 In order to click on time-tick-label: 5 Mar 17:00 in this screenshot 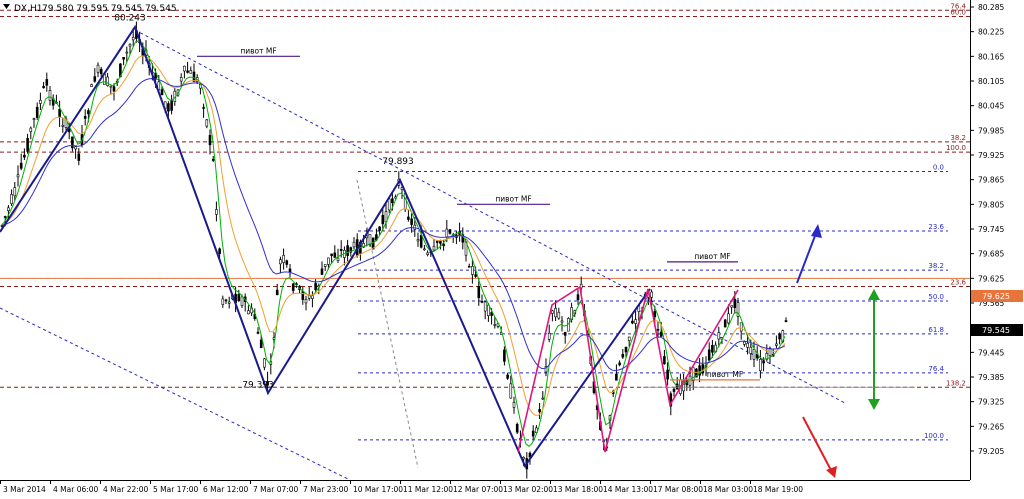, I will do `click(176, 489)`.